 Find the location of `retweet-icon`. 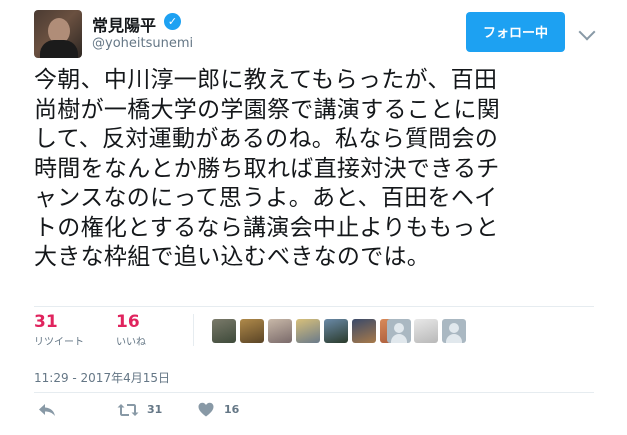

retweet-icon is located at coordinates (128, 410).